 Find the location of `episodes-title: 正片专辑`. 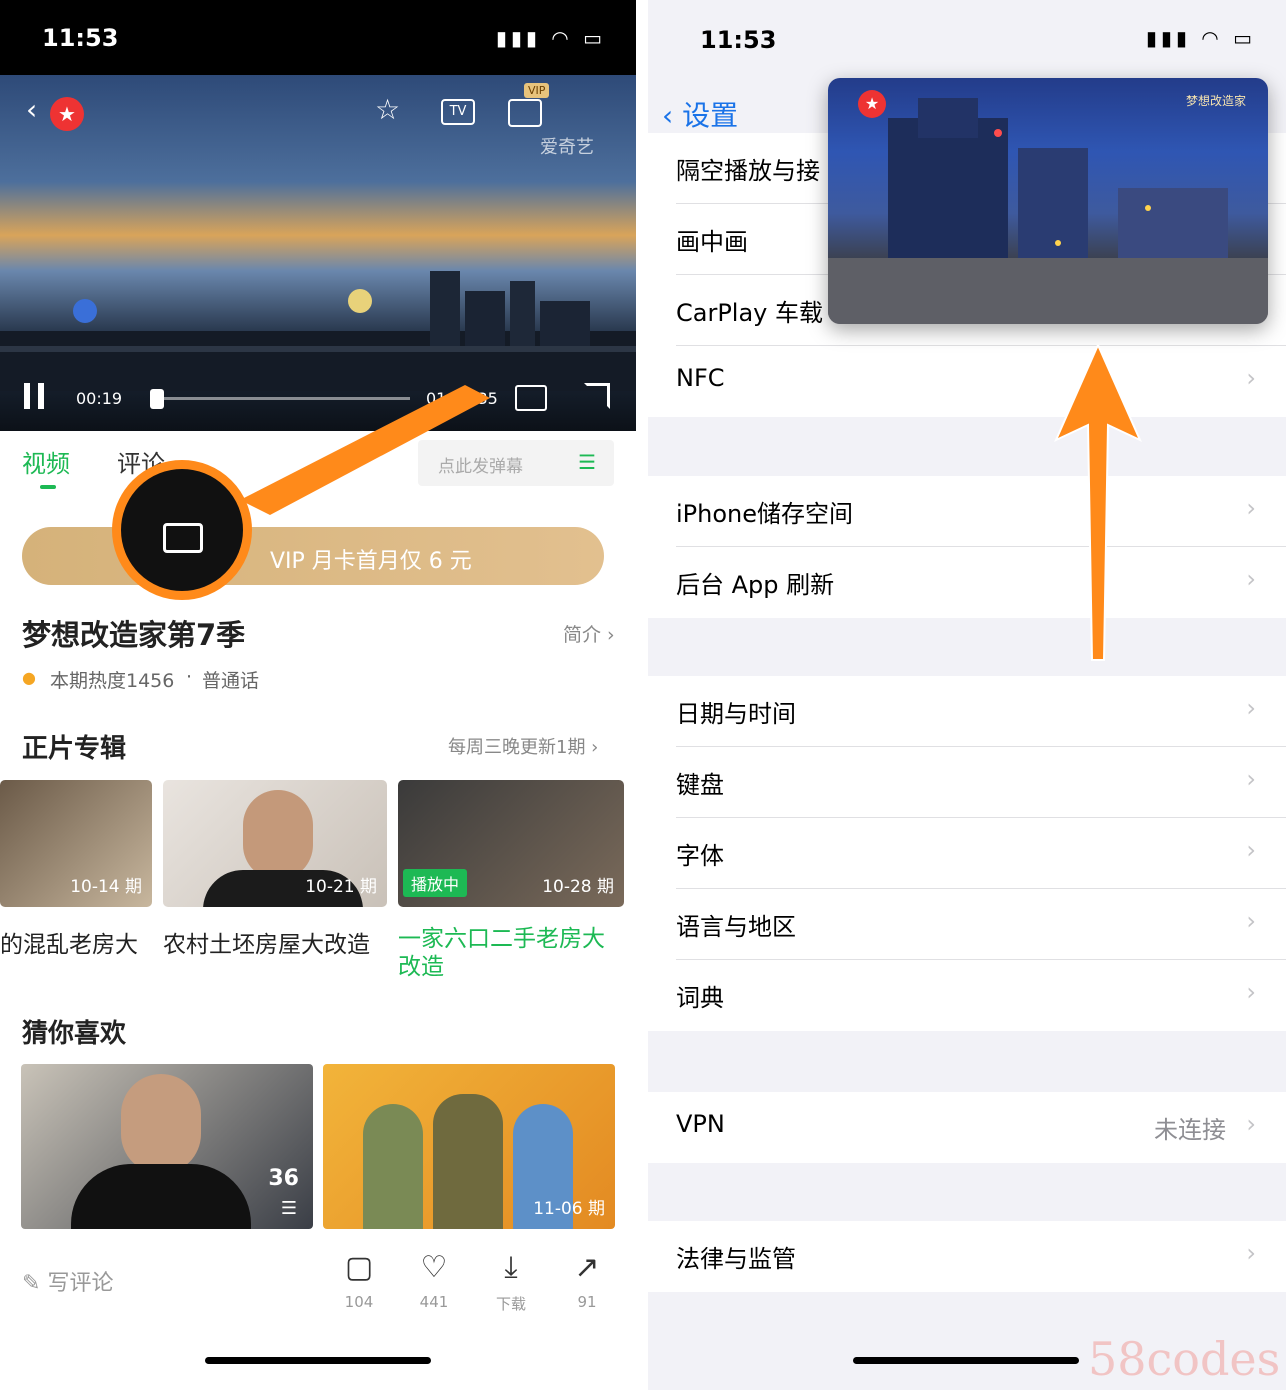

episodes-title: 正片专辑 is located at coordinates (74, 749).